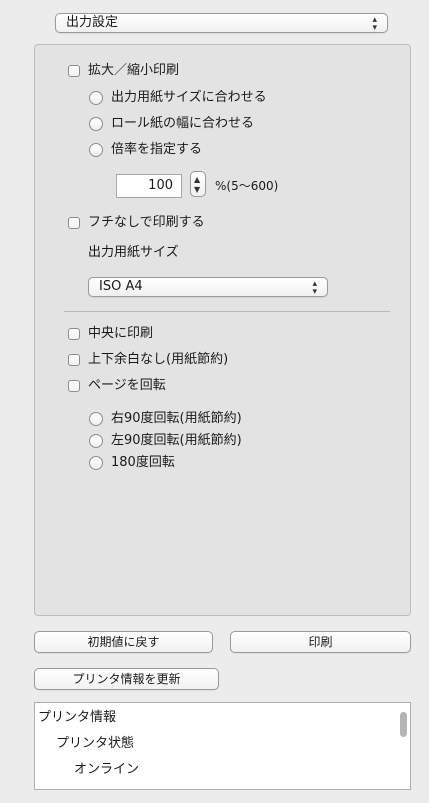 This screenshot has height=803, width=429. What do you see at coordinates (74, 223) in the screenshot?
I see `borderless-checkbox` at bounding box center [74, 223].